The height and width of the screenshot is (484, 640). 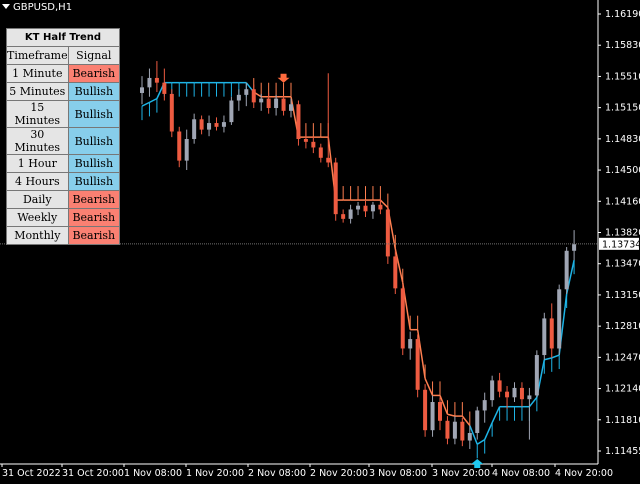 I want to click on timeframe-cell: Monthly, so click(x=37, y=235).